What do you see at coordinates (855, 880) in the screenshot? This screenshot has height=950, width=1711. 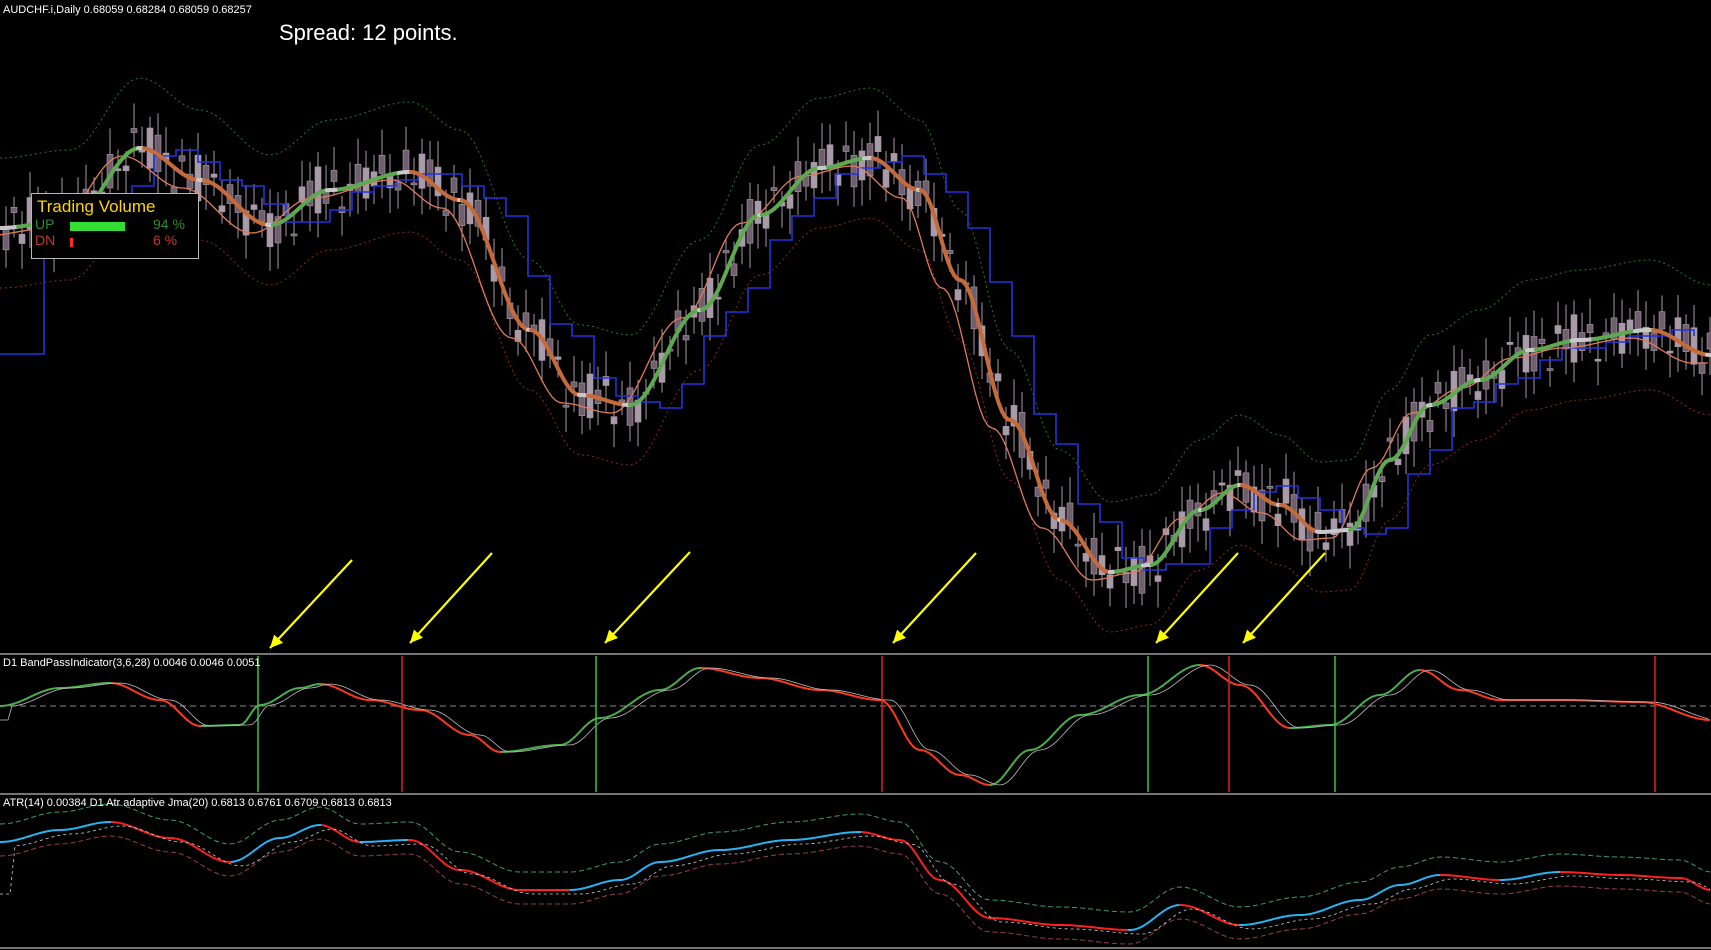 I see `atr-mid-band` at bounding box center [855, 880].